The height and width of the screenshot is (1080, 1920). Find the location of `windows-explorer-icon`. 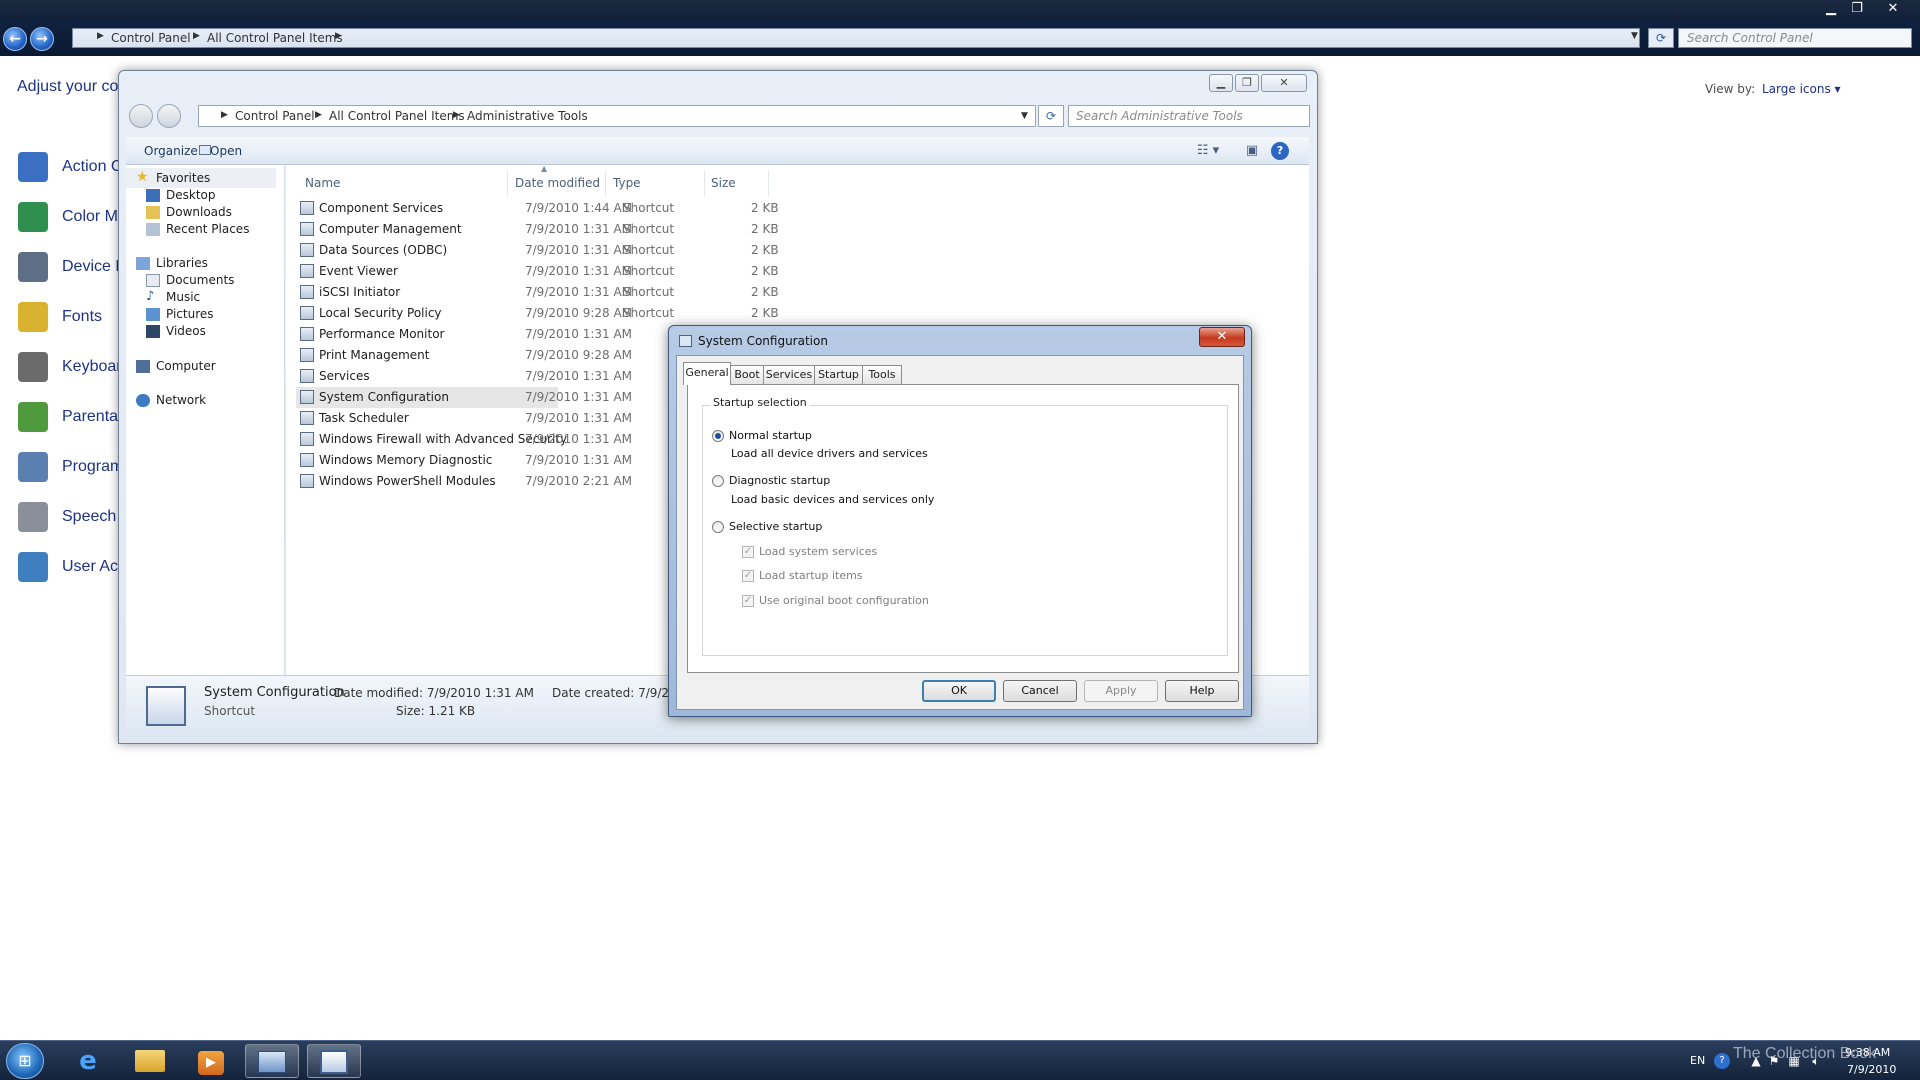

windows-explorer-icon is located at coordinates (150, 1061).